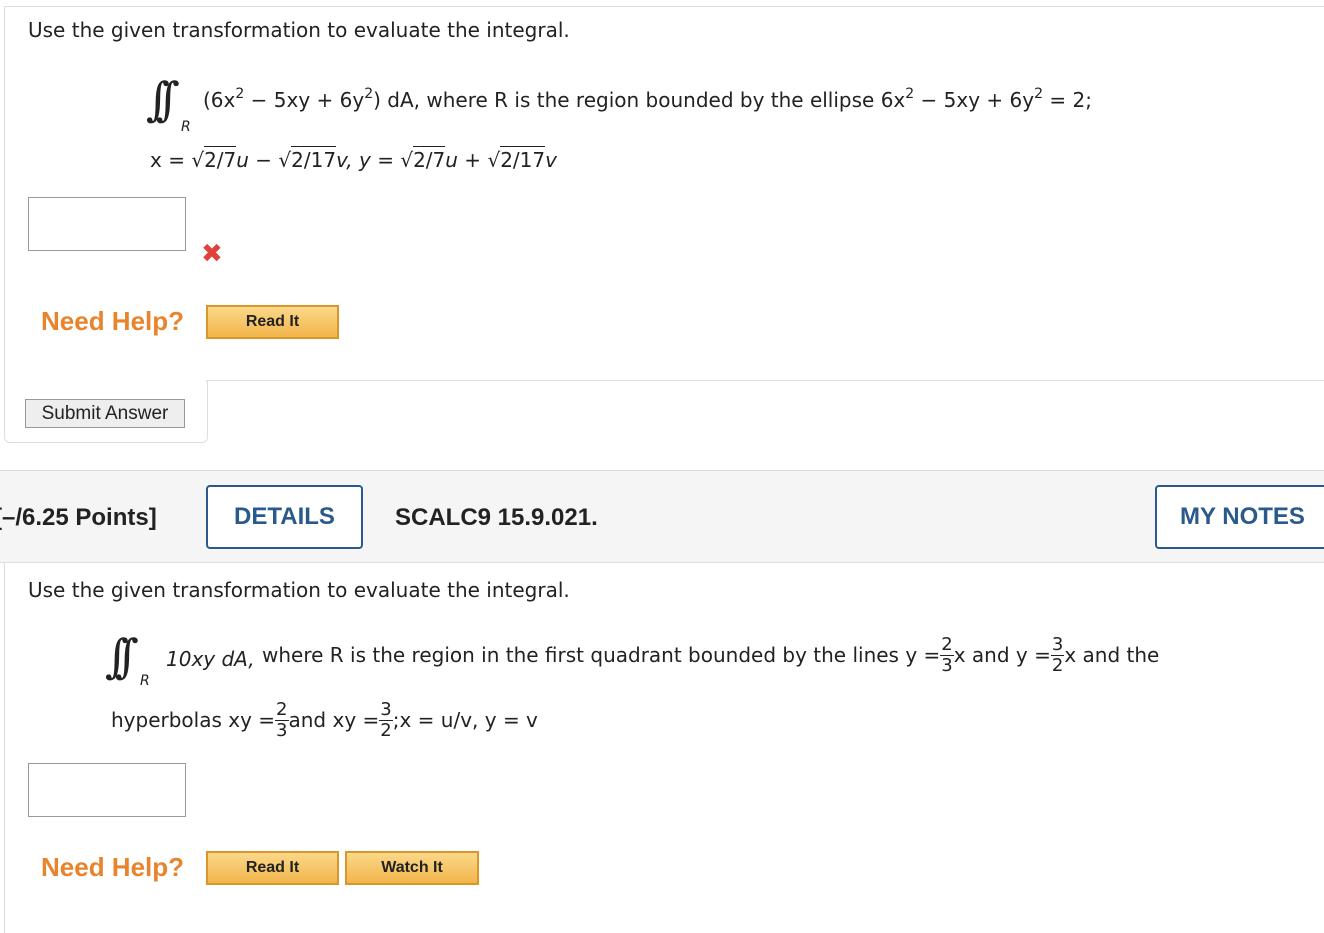 This screenshot has width=1324, height=933. Describe the element at coordinates (272, 868) in the screenshot. I see `read-it-button-2: Read It` at that location.